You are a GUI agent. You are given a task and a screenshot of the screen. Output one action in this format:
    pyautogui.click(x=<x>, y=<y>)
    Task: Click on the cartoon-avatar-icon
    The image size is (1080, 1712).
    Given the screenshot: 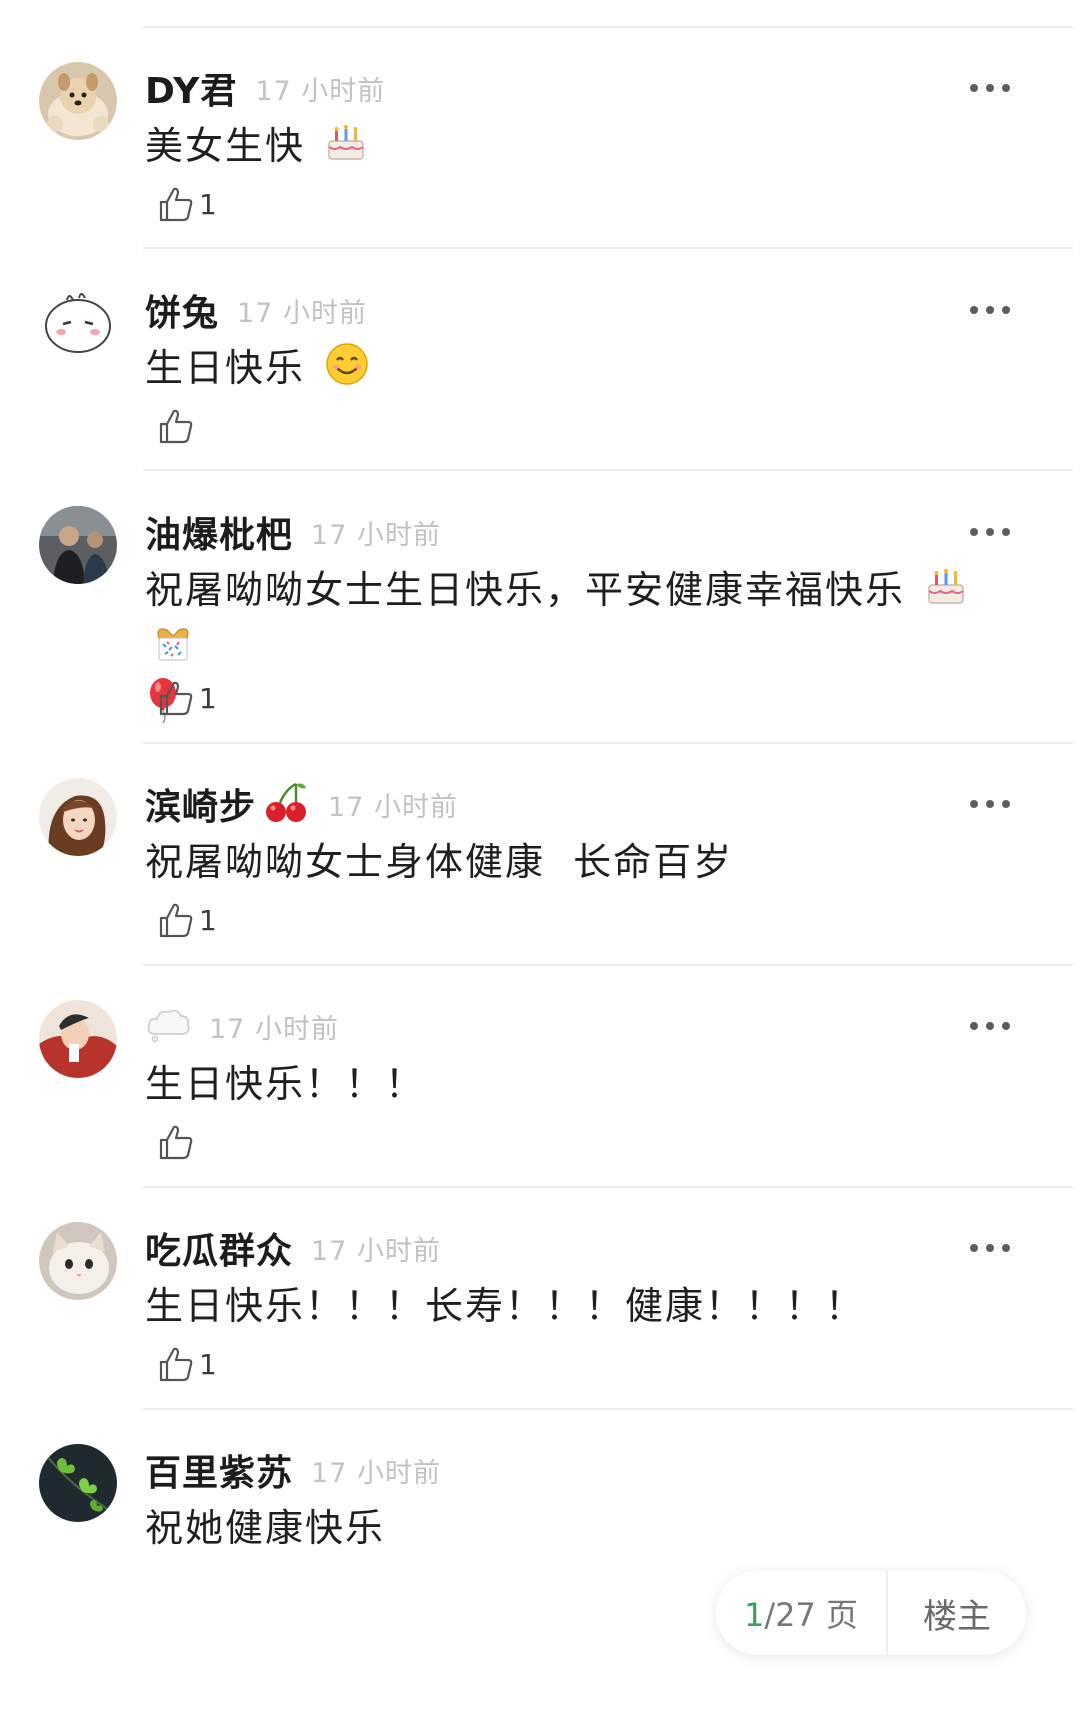 What is the action you would take?
    pyautogui.click(x=78, y=1039)
    